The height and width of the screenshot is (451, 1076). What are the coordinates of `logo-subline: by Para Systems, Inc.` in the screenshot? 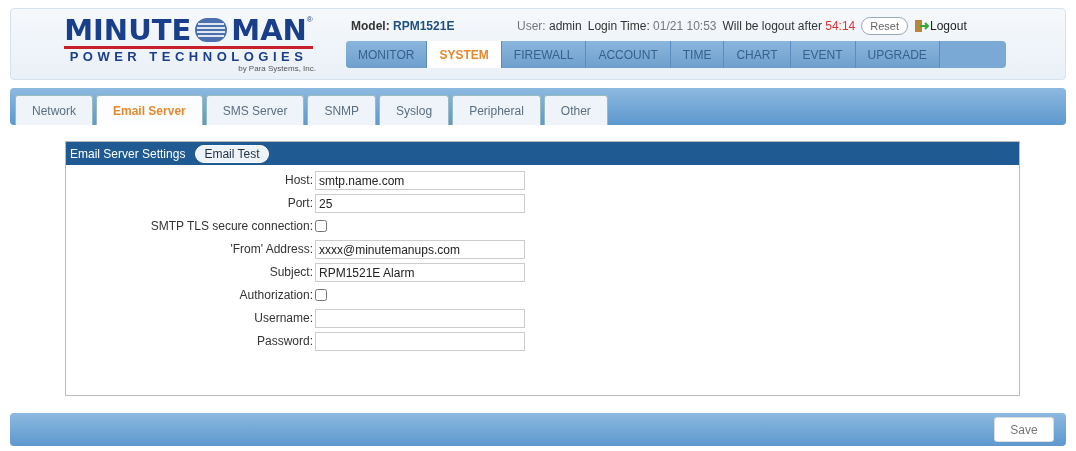 It's located at (277, 68).